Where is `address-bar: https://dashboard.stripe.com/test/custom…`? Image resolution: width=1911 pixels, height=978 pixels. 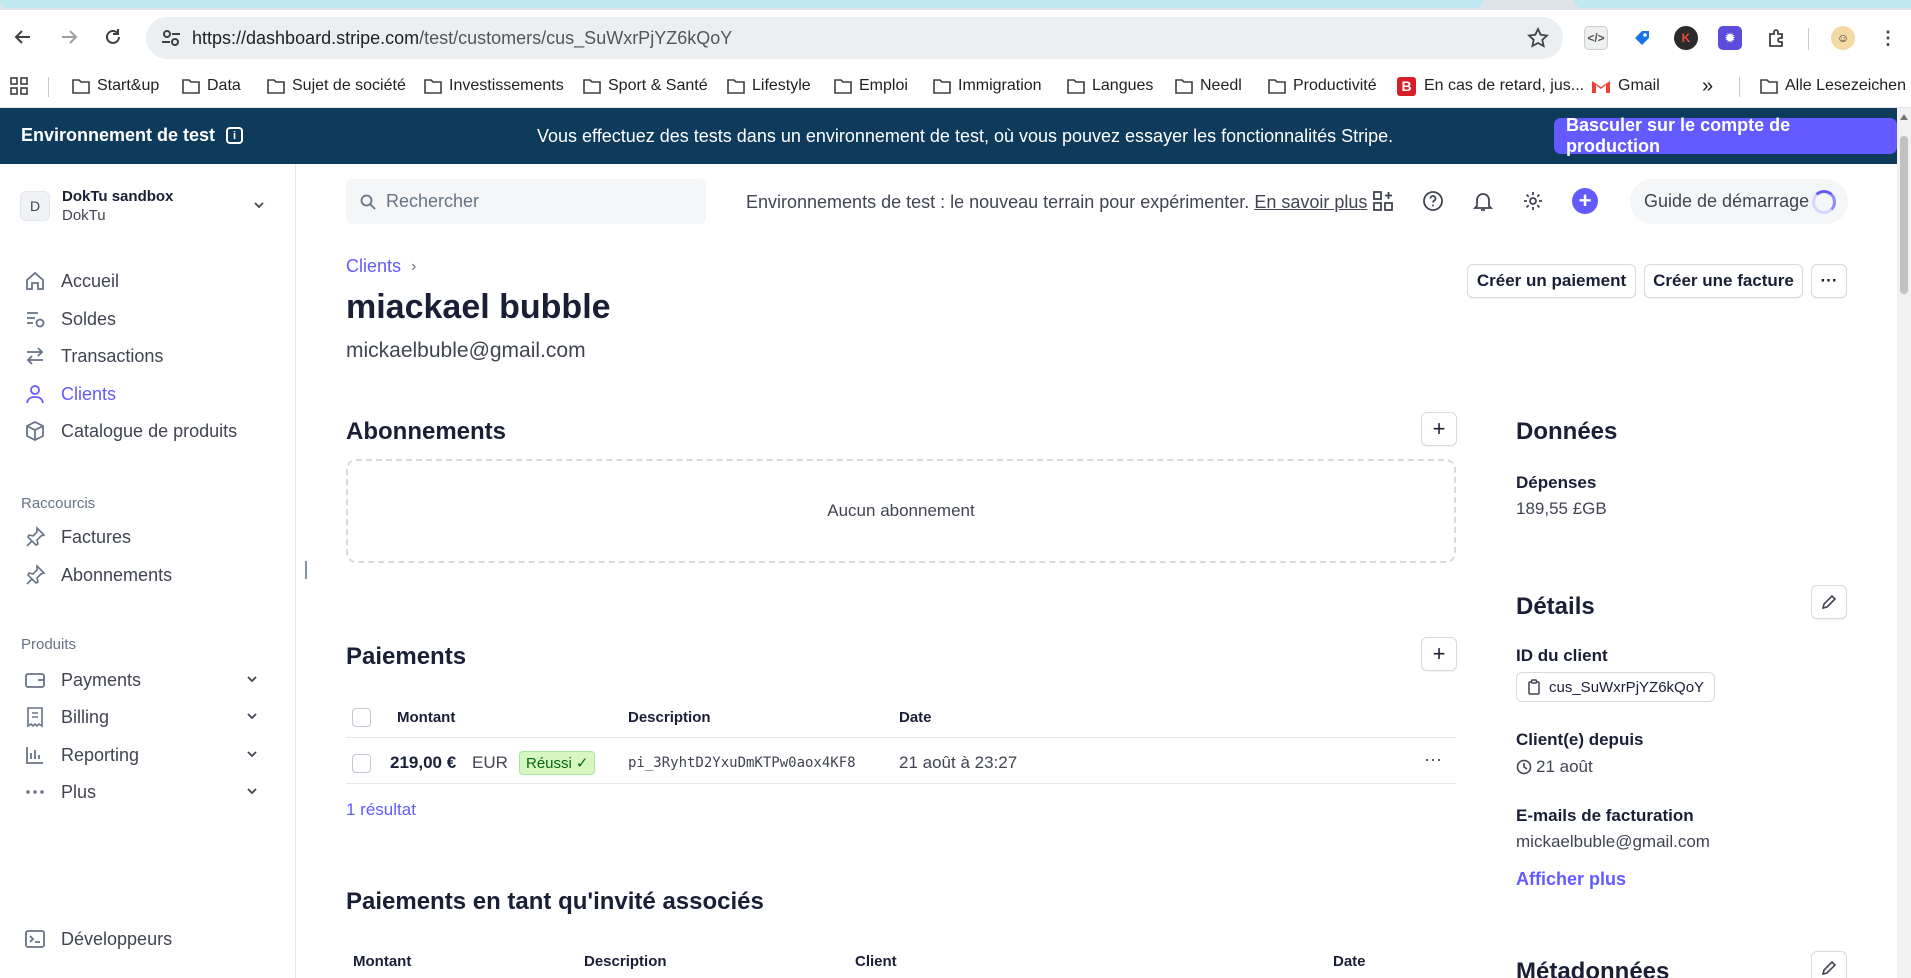 address-bar: https://dashboard.stripe.com/test/custom… is located at coordinates (854, 38).